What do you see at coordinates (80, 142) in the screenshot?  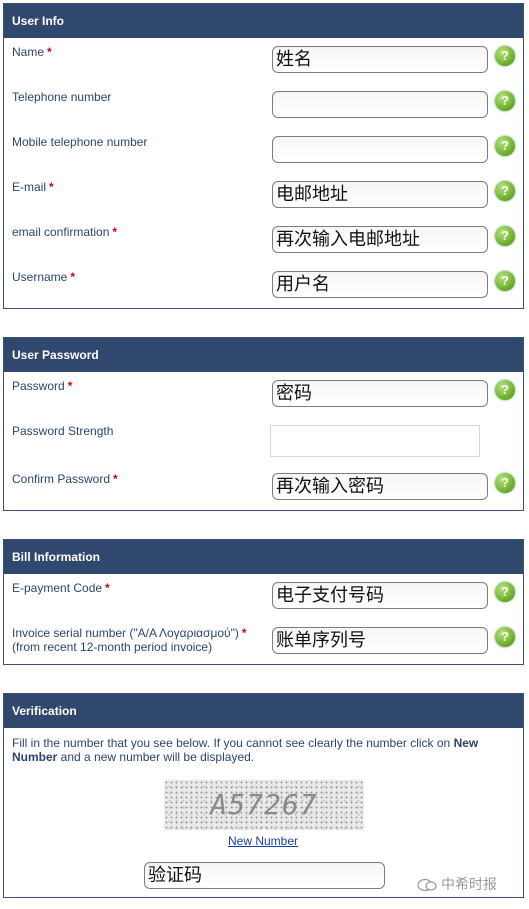 I see `mobile-label: Mobile telephone number` at bounding box center [80, 142].